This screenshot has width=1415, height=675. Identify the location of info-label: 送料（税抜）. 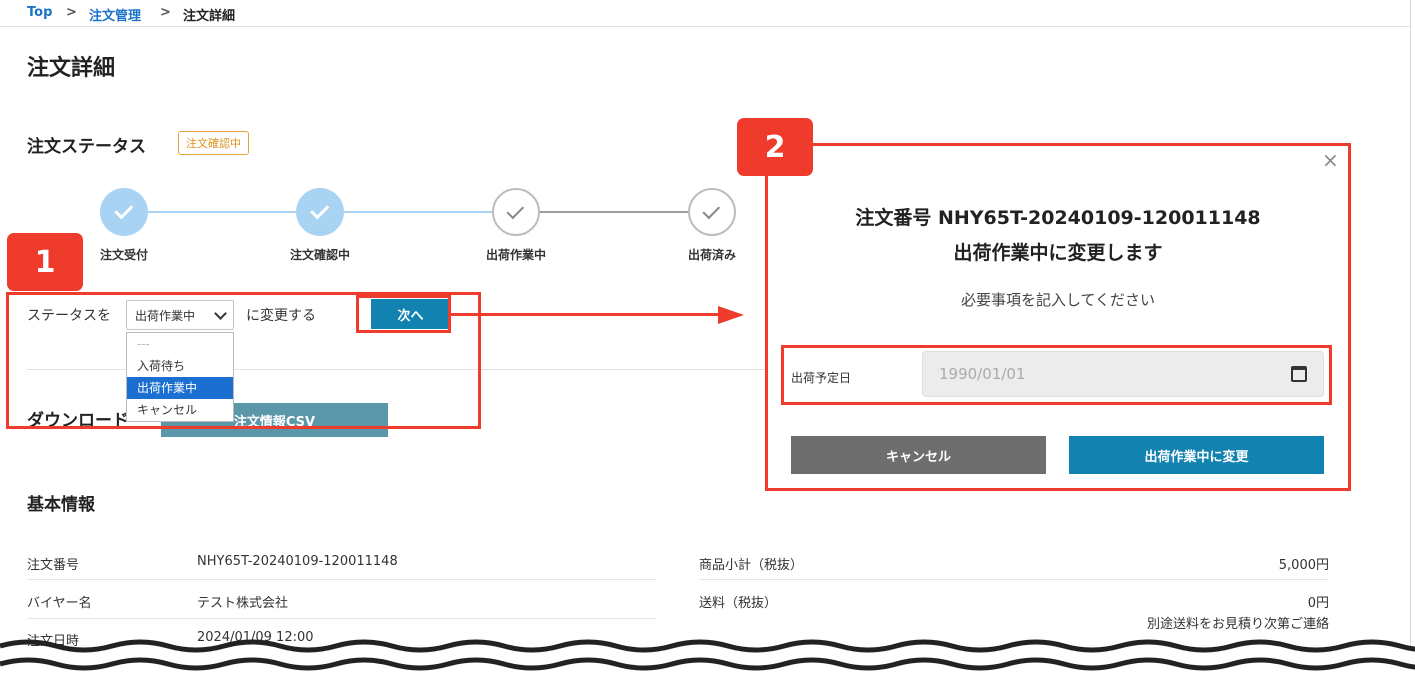
(738, 603).